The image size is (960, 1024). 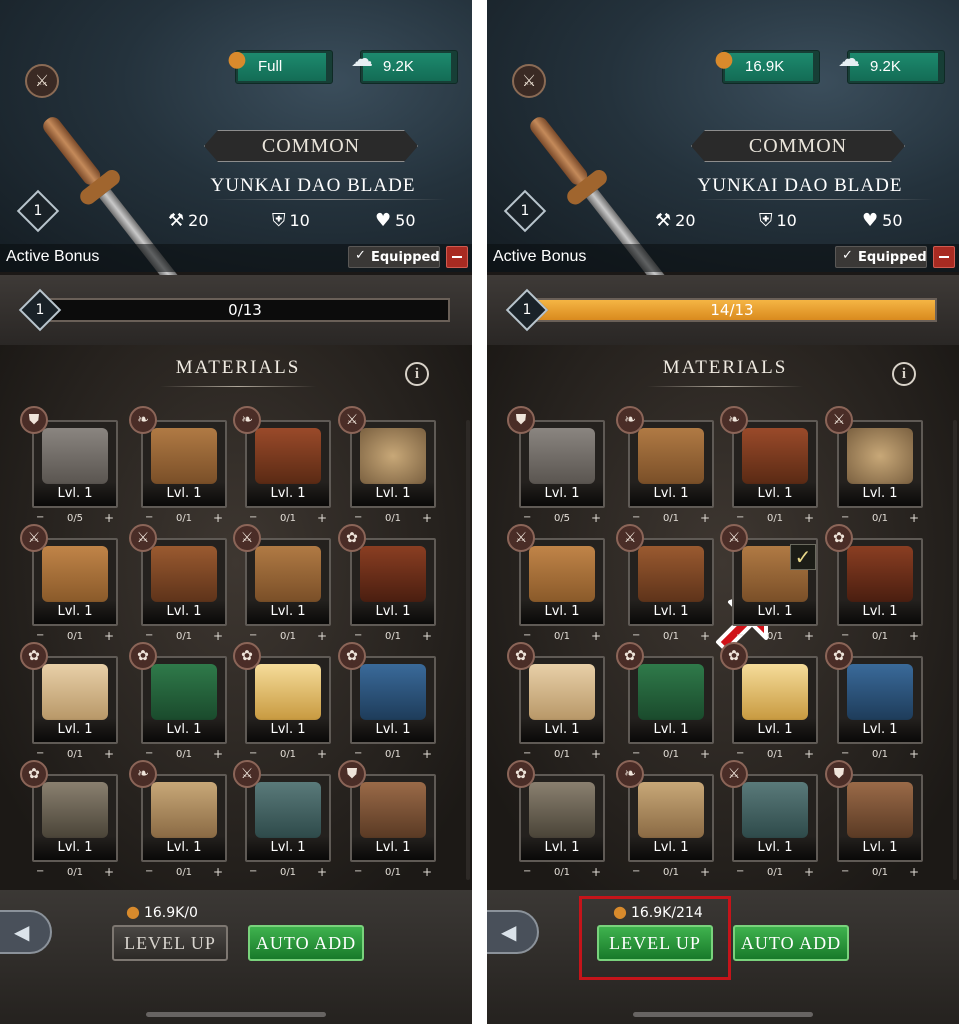 What do you see at coordinates (280, 65) in the screenshot?
I see `bread-resource: ● Full` at bounding box center [280, 65].